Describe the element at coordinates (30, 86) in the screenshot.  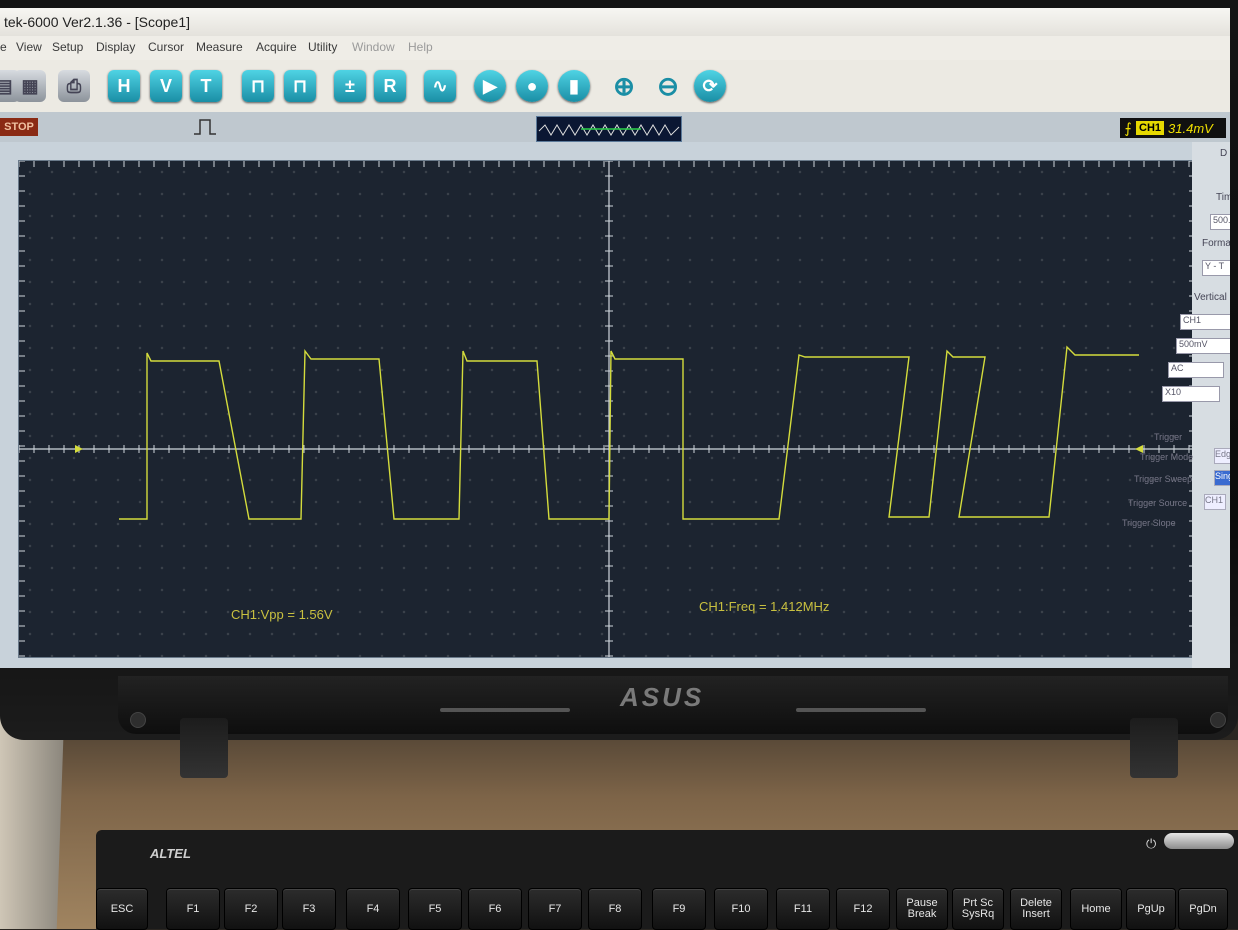
I see `save-icon: ▦` at that location.